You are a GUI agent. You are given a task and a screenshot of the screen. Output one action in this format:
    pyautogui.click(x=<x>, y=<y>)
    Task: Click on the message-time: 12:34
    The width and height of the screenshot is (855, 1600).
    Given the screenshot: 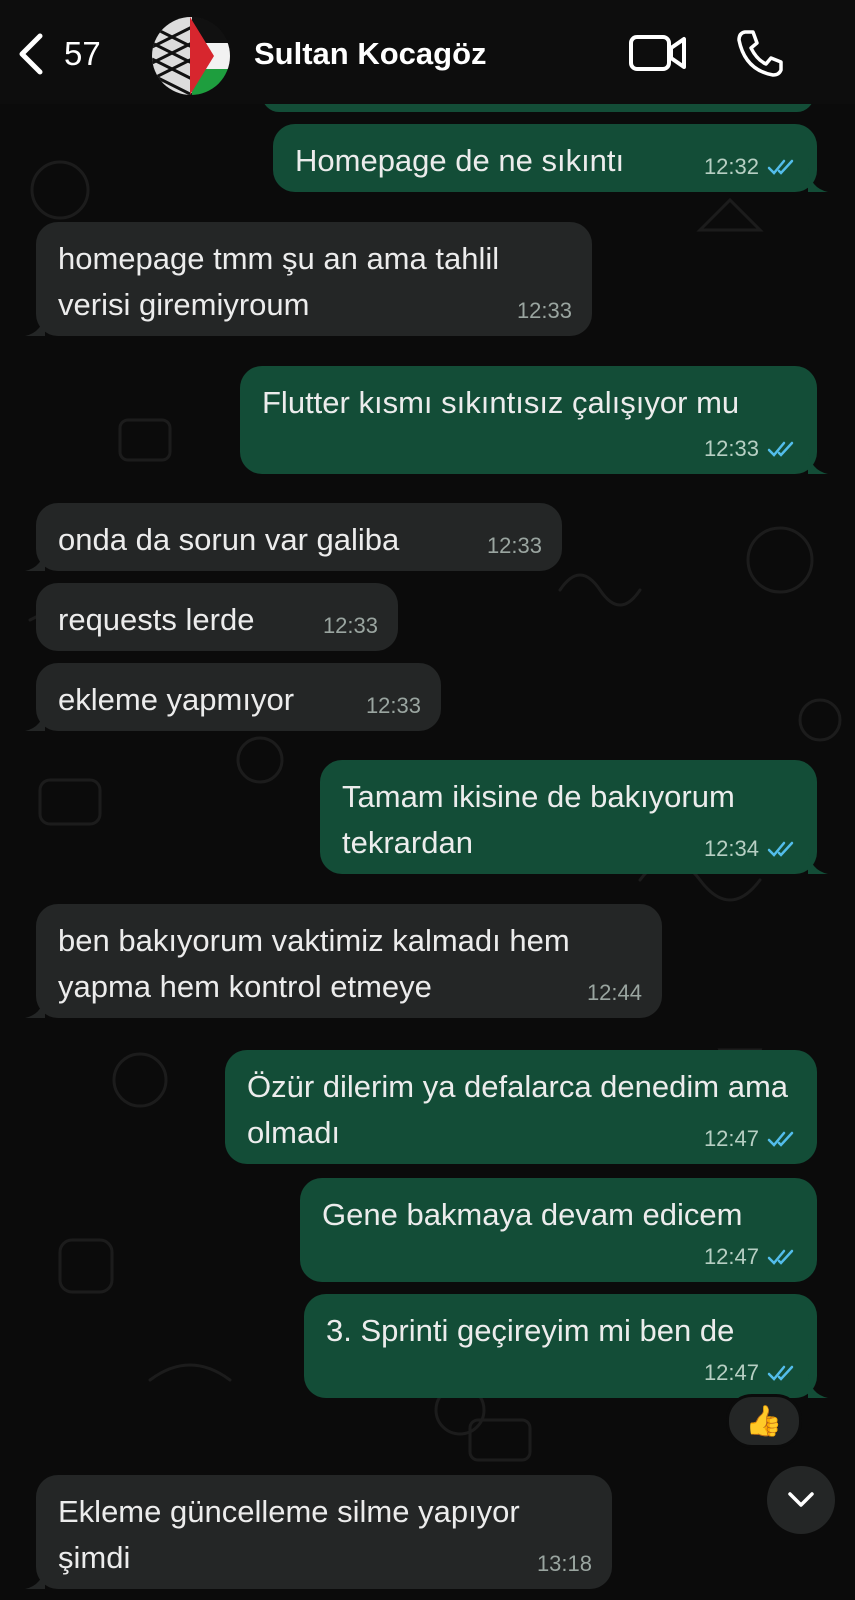 What is the action you would take?
    pyautogui.click(x=731, y=848)
    